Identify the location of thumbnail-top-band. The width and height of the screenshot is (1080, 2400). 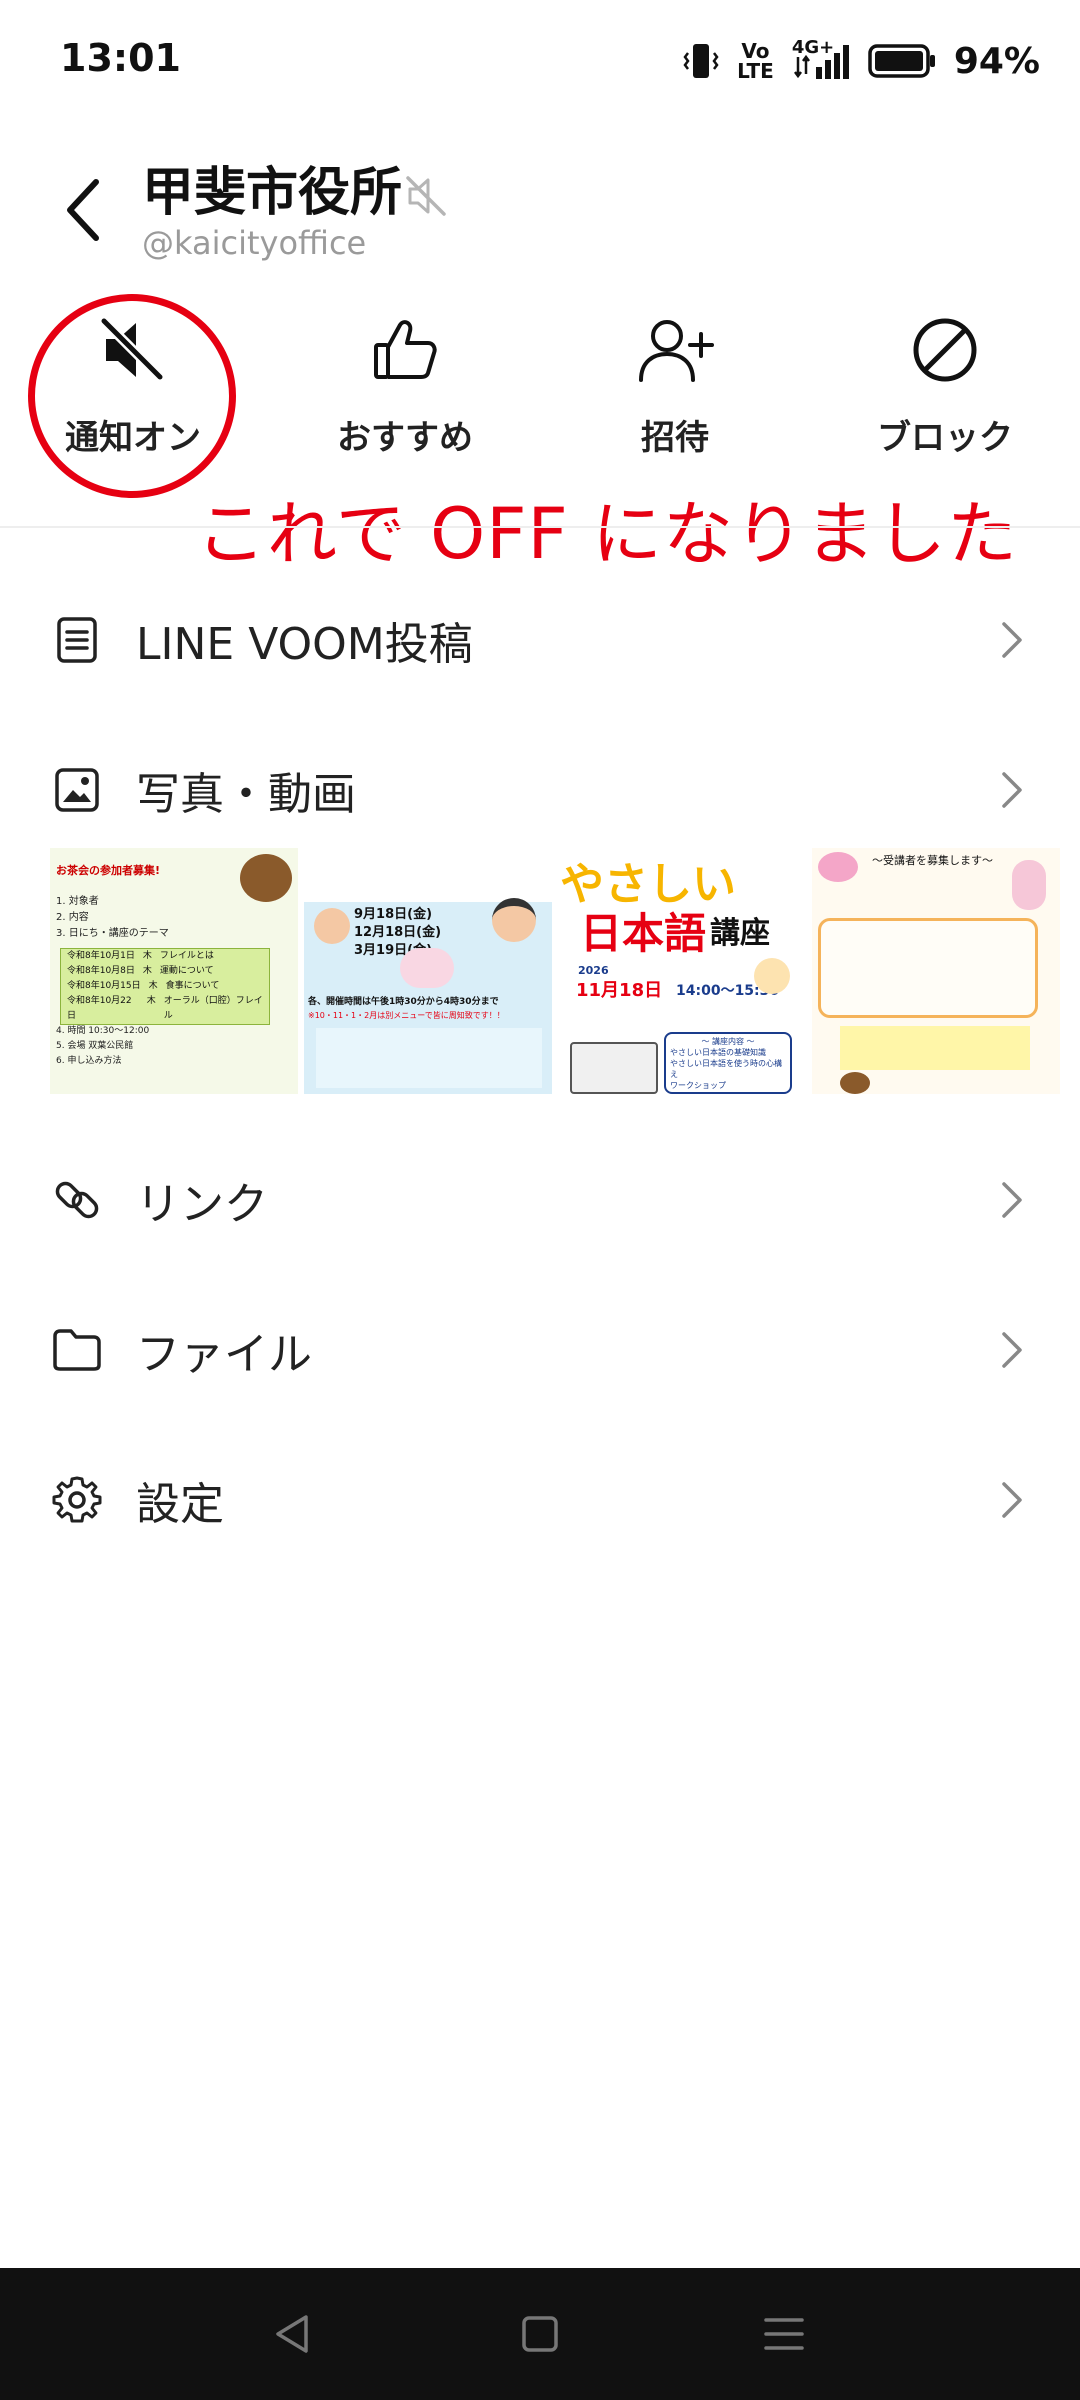
(428, 875).